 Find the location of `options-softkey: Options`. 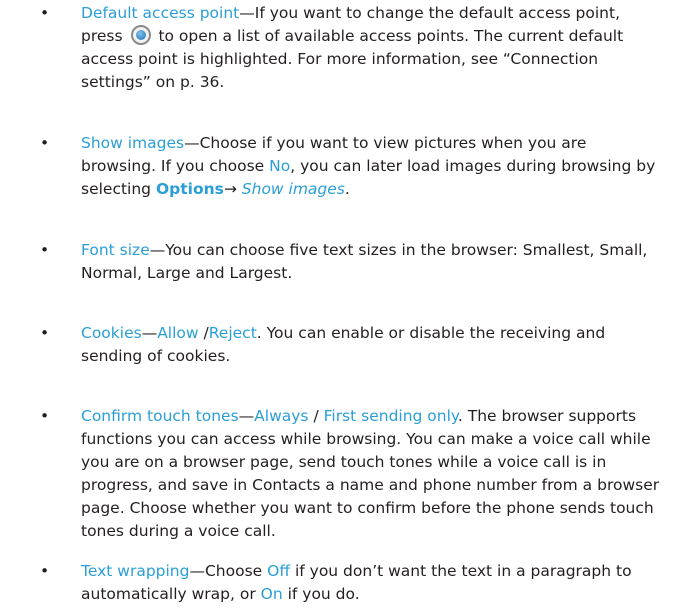

options-softkey: Options is located at coordinates (189, 189).